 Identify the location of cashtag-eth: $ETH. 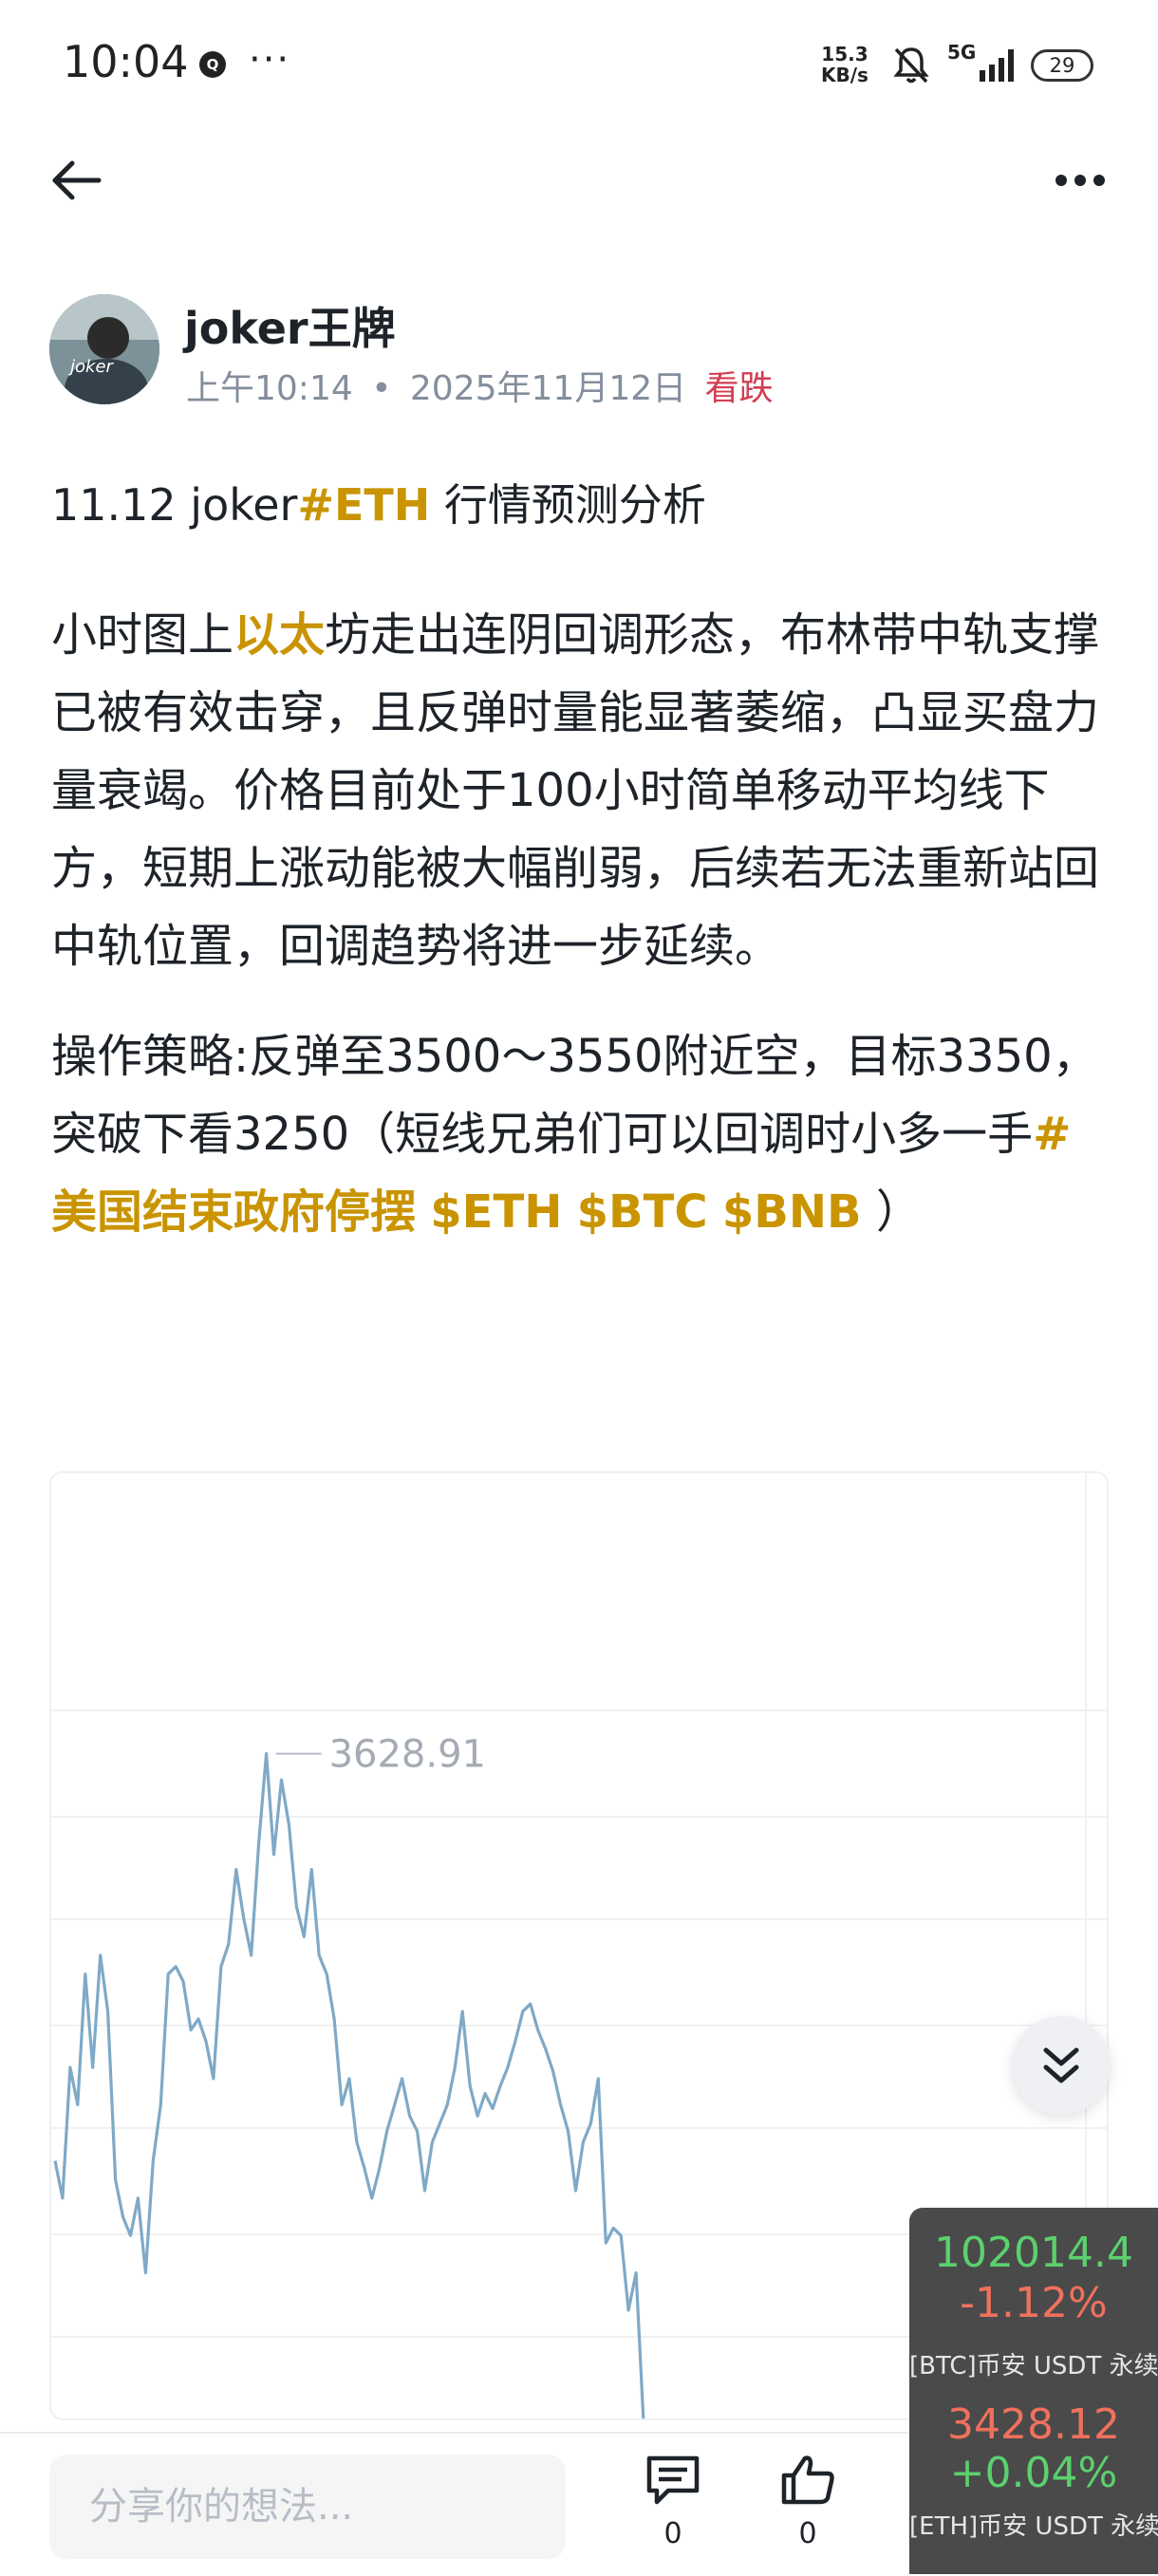
(496, 1212).